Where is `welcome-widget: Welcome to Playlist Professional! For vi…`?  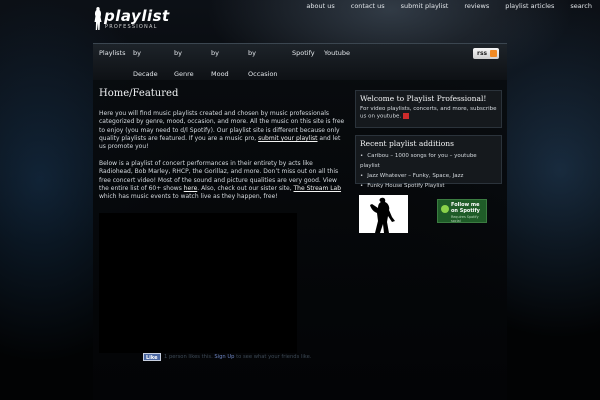 welcome-widget: Welcome to Playlist Professional! For vi… is located at coordinates (428, 109).